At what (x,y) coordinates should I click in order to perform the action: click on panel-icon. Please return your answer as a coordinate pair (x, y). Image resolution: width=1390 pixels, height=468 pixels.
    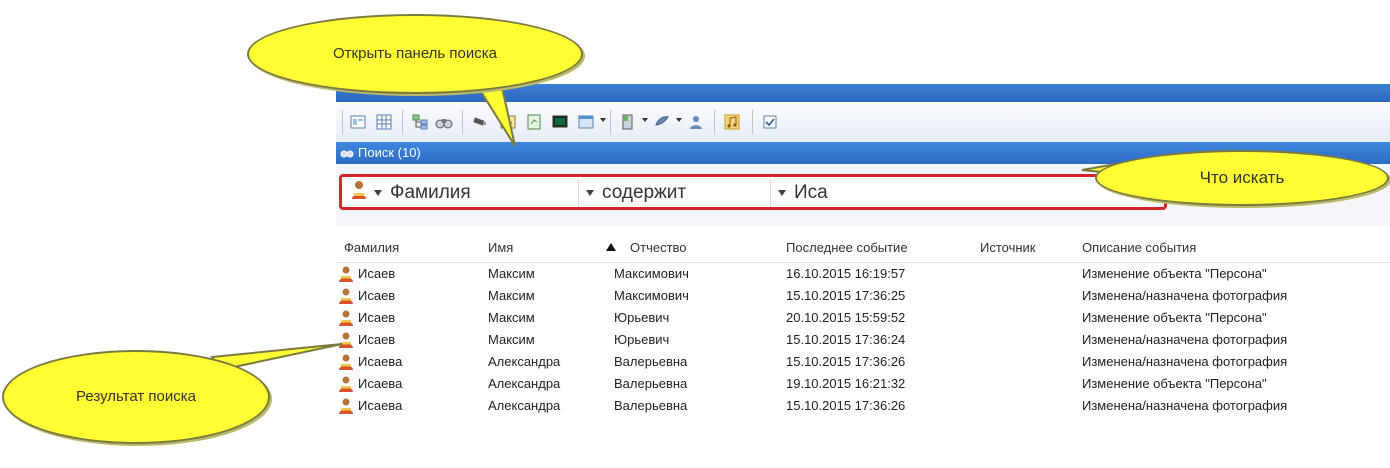
    Looking at the image, I should click on (358, 122).